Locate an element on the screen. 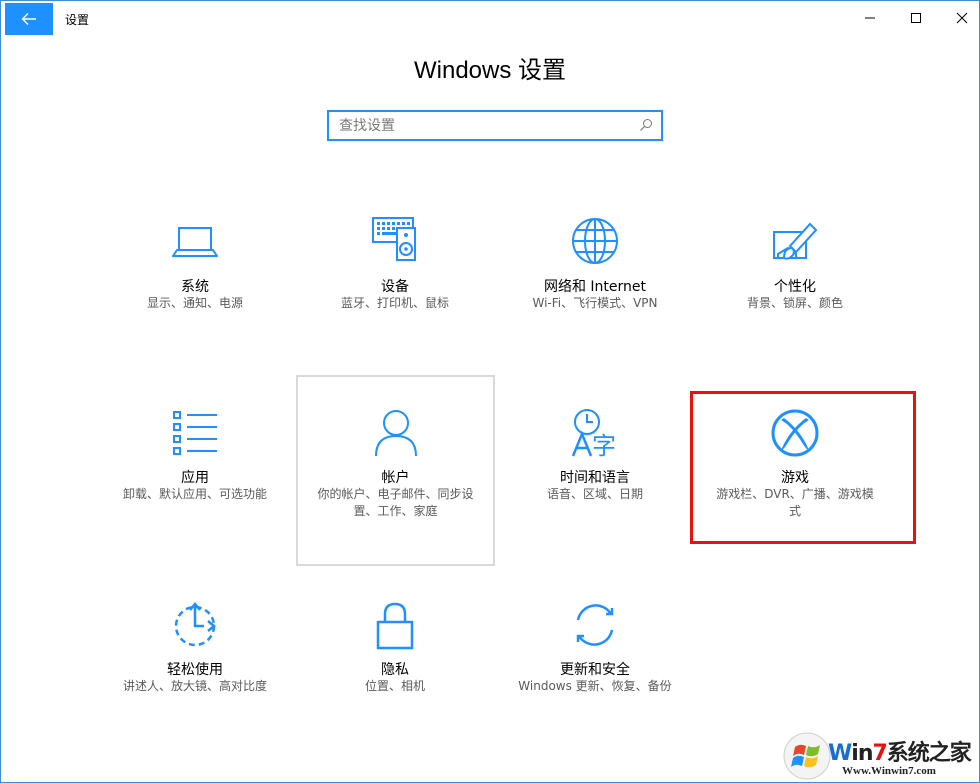 The height and width of the screenshot is (783, 980). laptop-icon is located at coordinates (195, 242).